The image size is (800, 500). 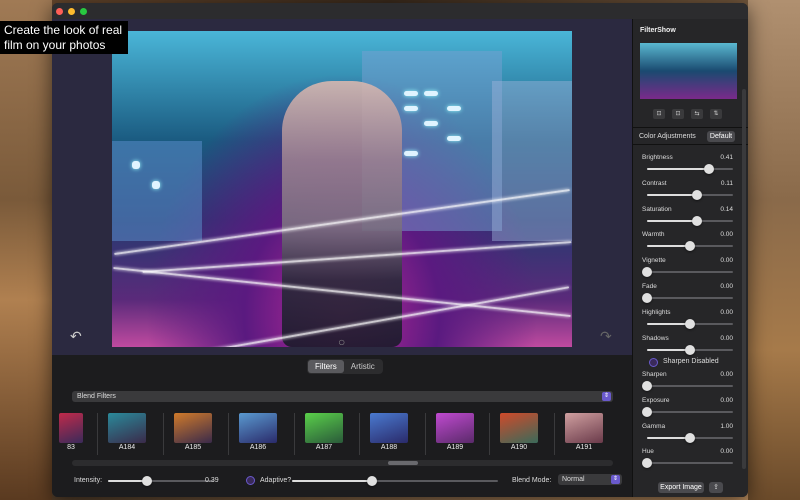 What do you see at coordinates (83, 11) in the screenshot?
I see `zoom-button` at bounding box center [83, 11].